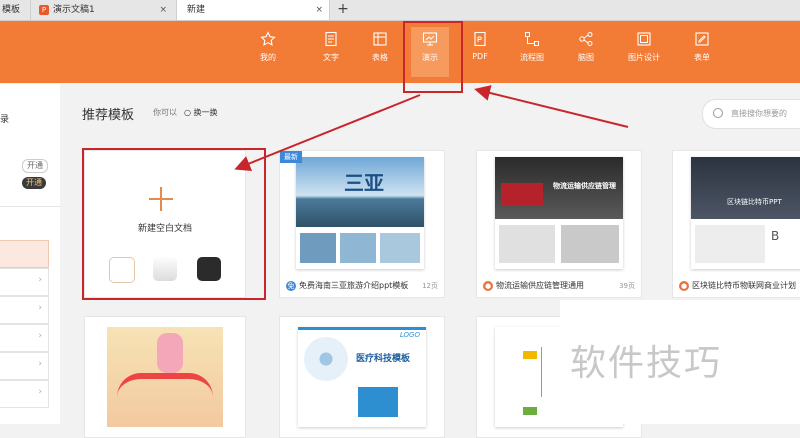 The width and height of the screenshot is (800, 438). What do you see at coordinates (354, 285) in the screenshot?
I see `template-title: 免费海南三亚旅游介绍ppt模板` at bounding box center [354, 285].